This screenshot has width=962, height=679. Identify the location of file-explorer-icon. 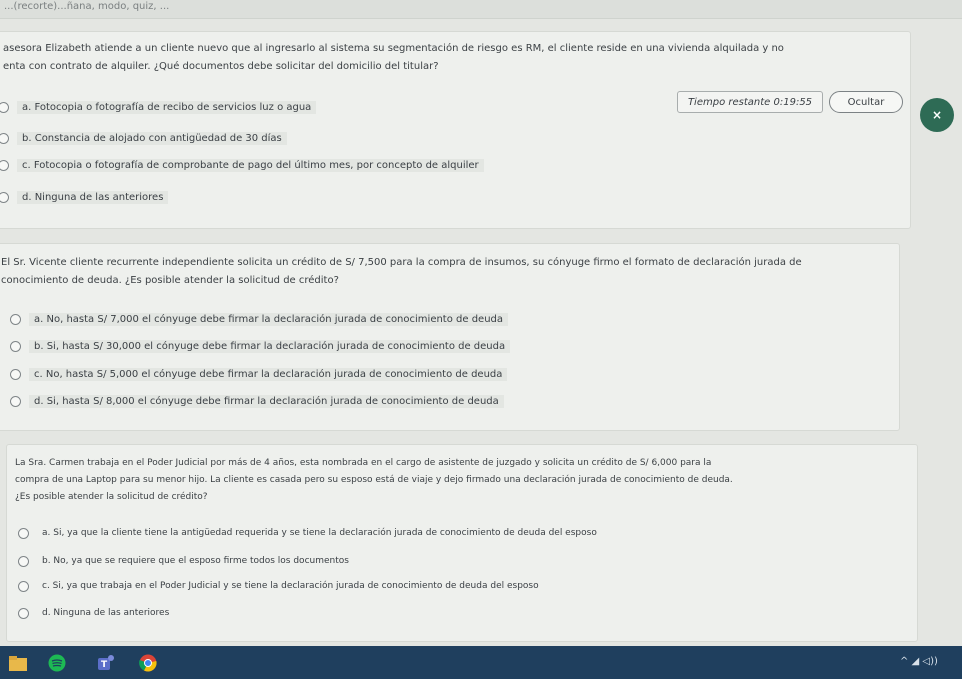
(18, 663).